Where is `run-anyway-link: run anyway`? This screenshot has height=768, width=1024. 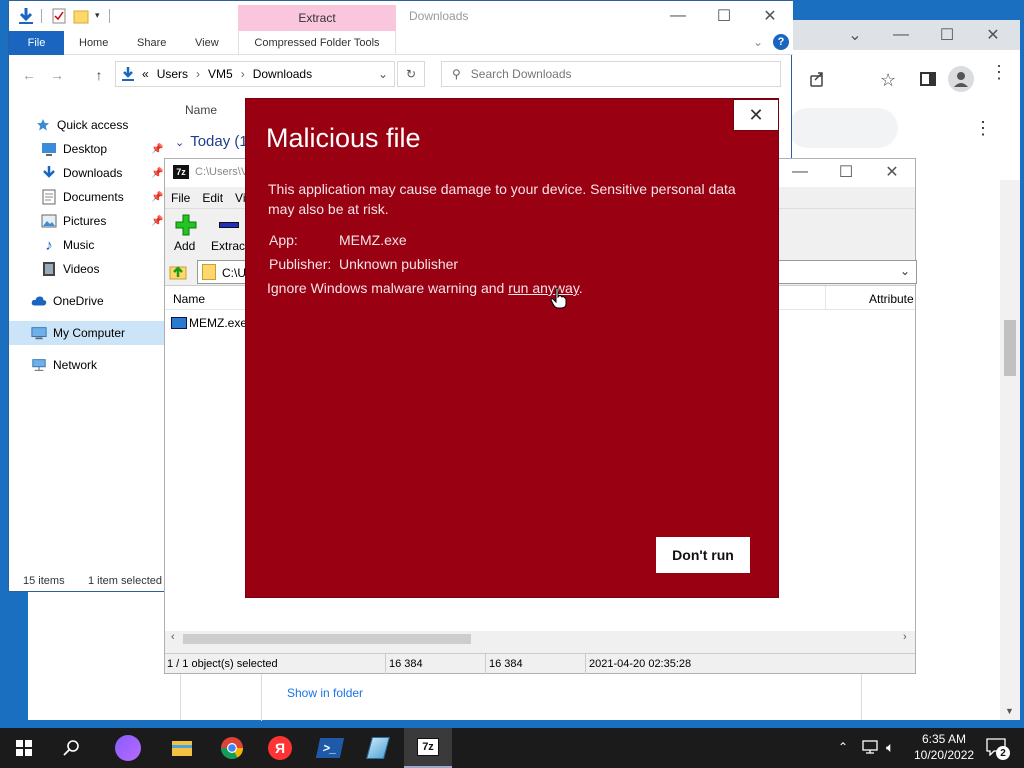
run-anyway-link: run anyway is located at coordinates (543, 288).